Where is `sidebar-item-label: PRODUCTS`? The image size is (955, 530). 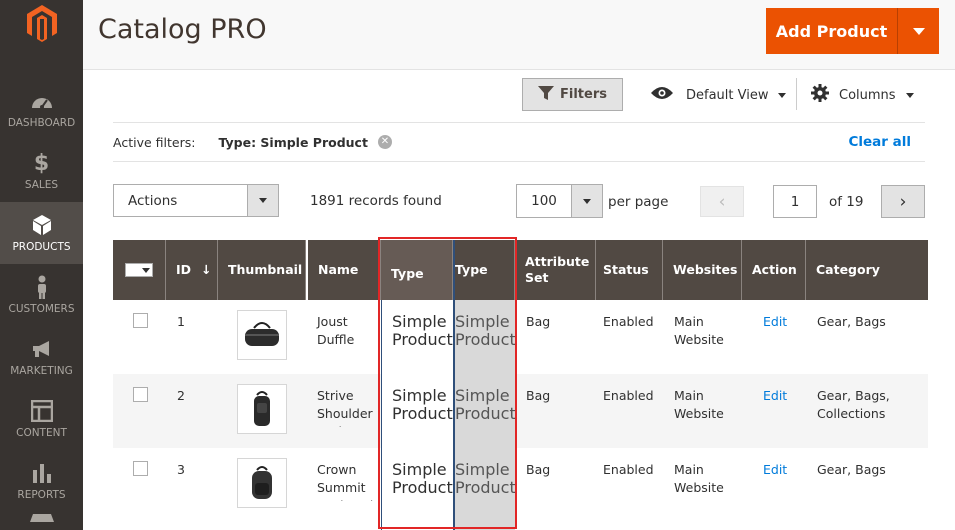
sidebar-item-label: PRODUCTS is located at coordinates (41, 247).